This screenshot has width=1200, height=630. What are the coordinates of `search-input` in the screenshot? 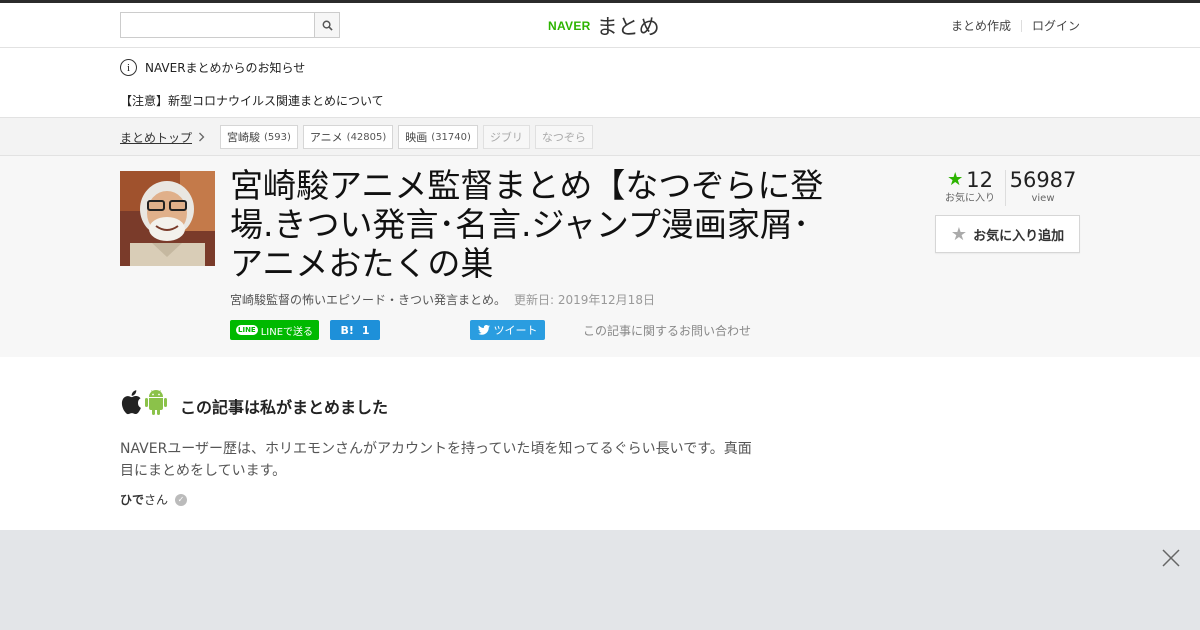 It's located at (217, 25).